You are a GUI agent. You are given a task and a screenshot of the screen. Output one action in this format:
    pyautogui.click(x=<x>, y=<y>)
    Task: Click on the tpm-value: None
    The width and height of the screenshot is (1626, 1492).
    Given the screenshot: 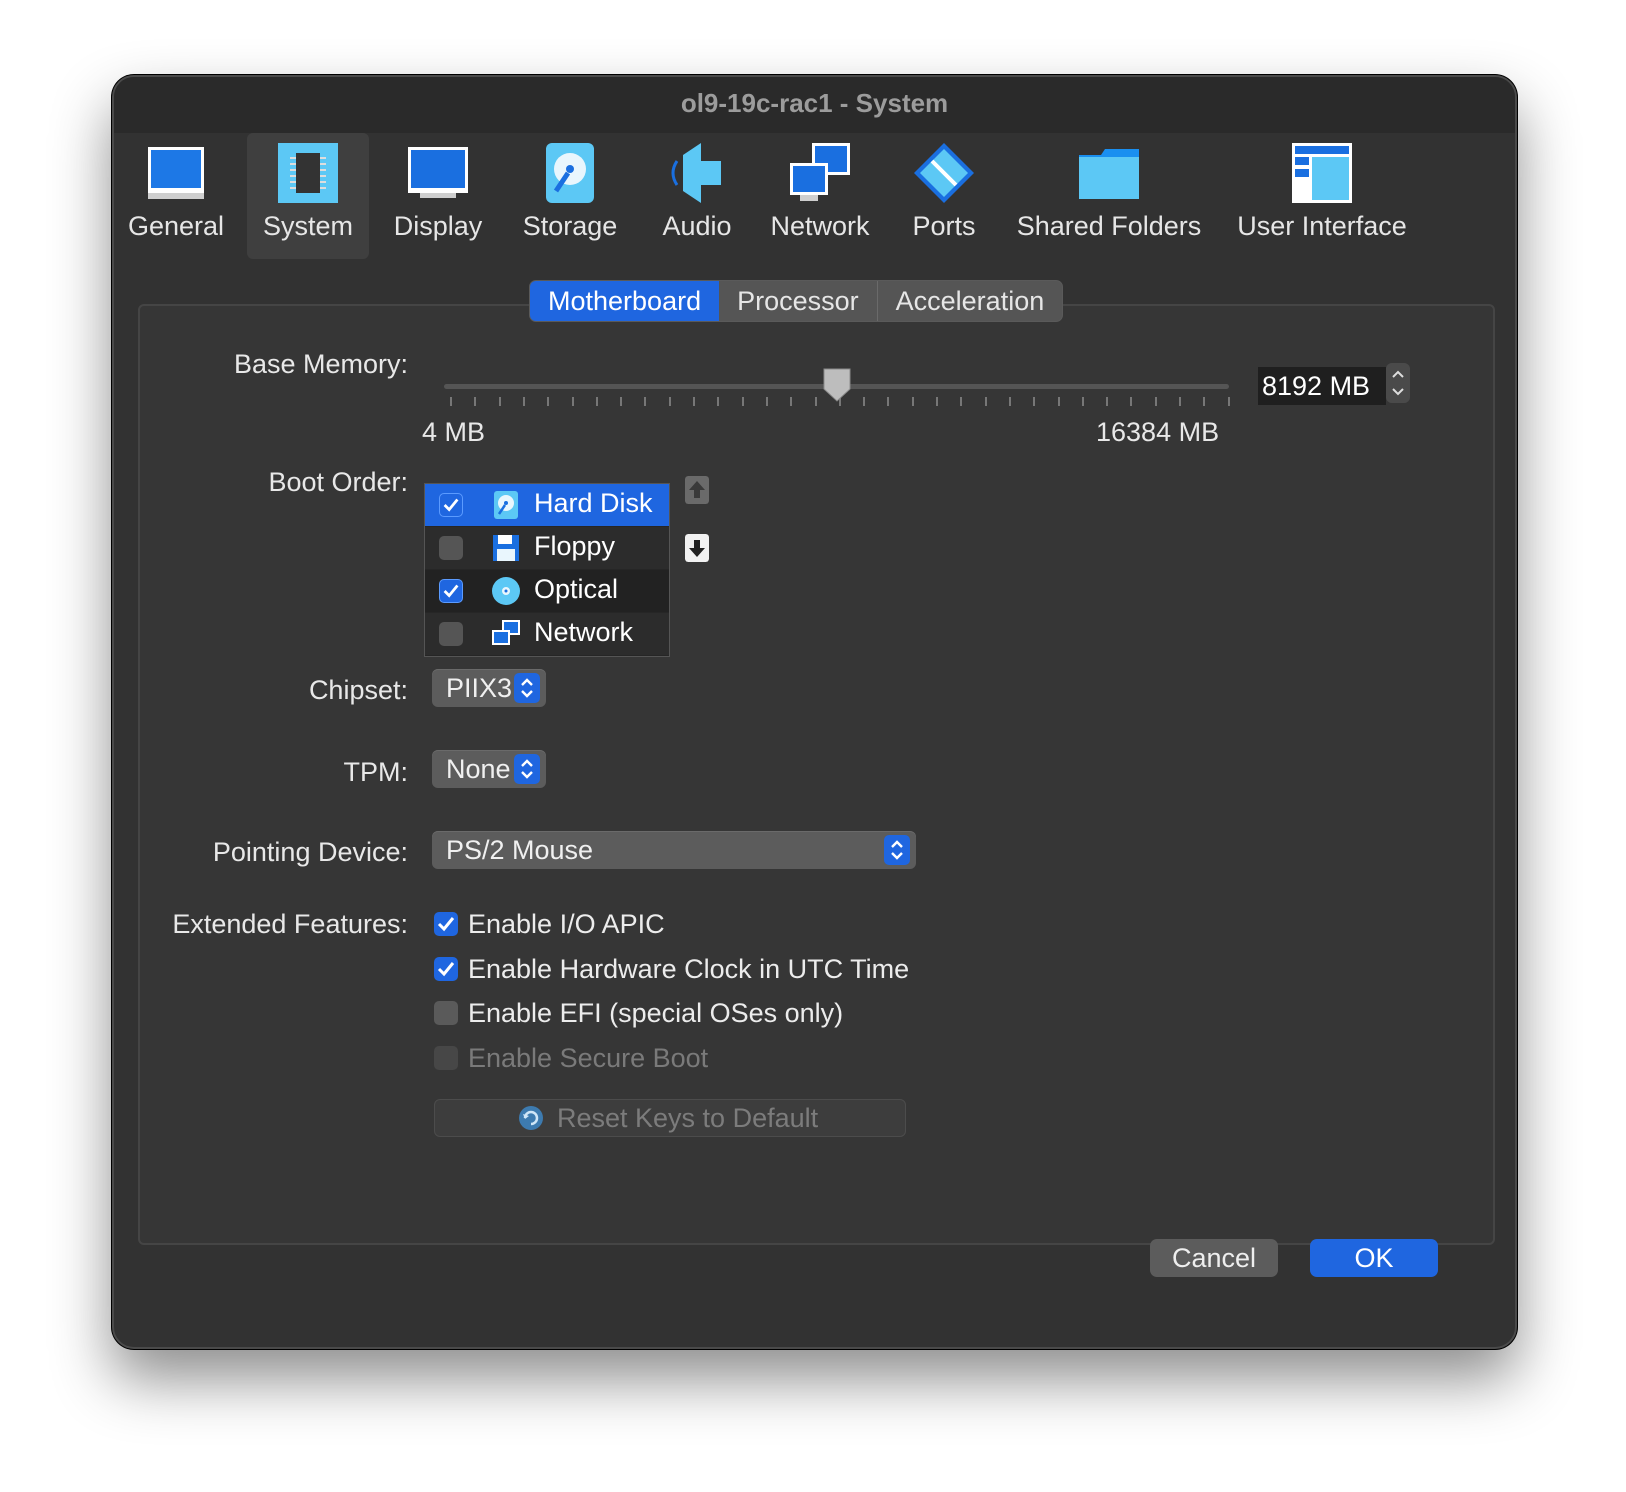 What is the action you would take?
    pyautogui.click(x=478, y=769)
    